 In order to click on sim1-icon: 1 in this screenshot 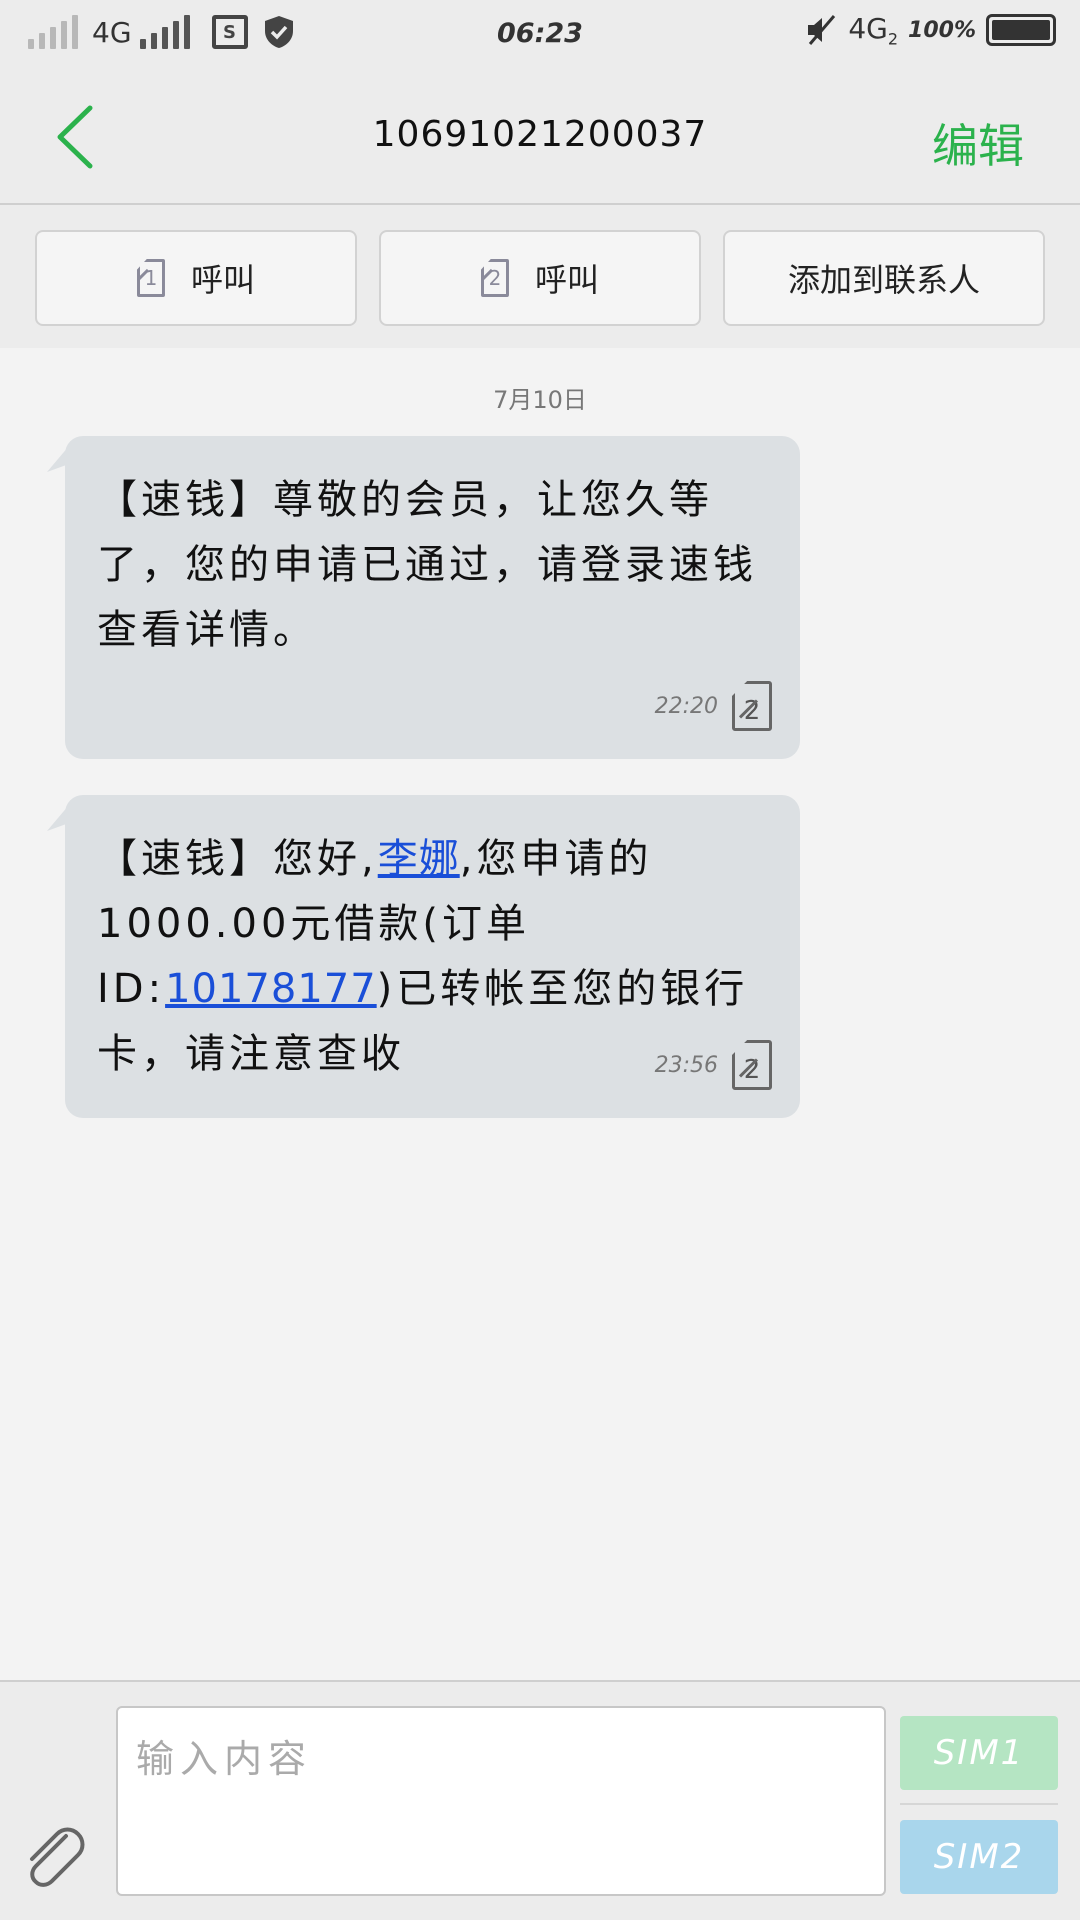, I will do `click(150, 278)`.